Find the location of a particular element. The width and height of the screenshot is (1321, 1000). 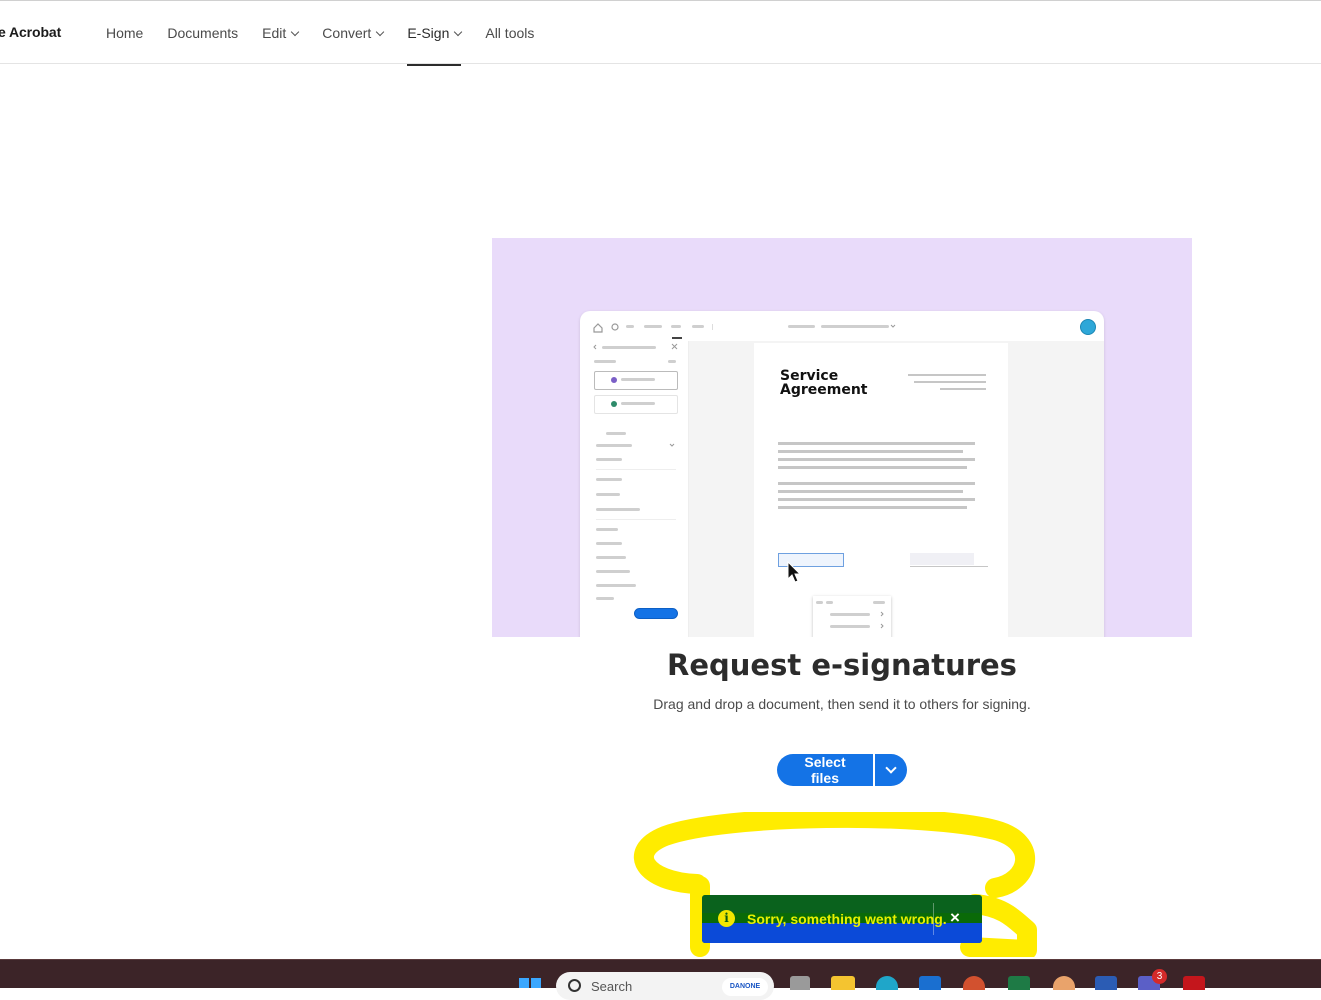

mockup-toolbar-icons is located at coordinates (744, 331).